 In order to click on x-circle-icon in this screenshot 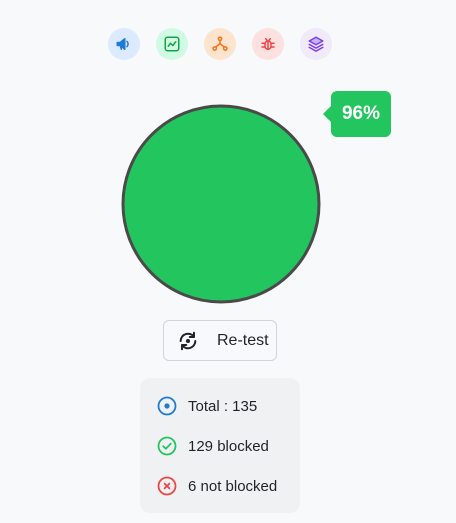, I will do `click(167, 486)`.